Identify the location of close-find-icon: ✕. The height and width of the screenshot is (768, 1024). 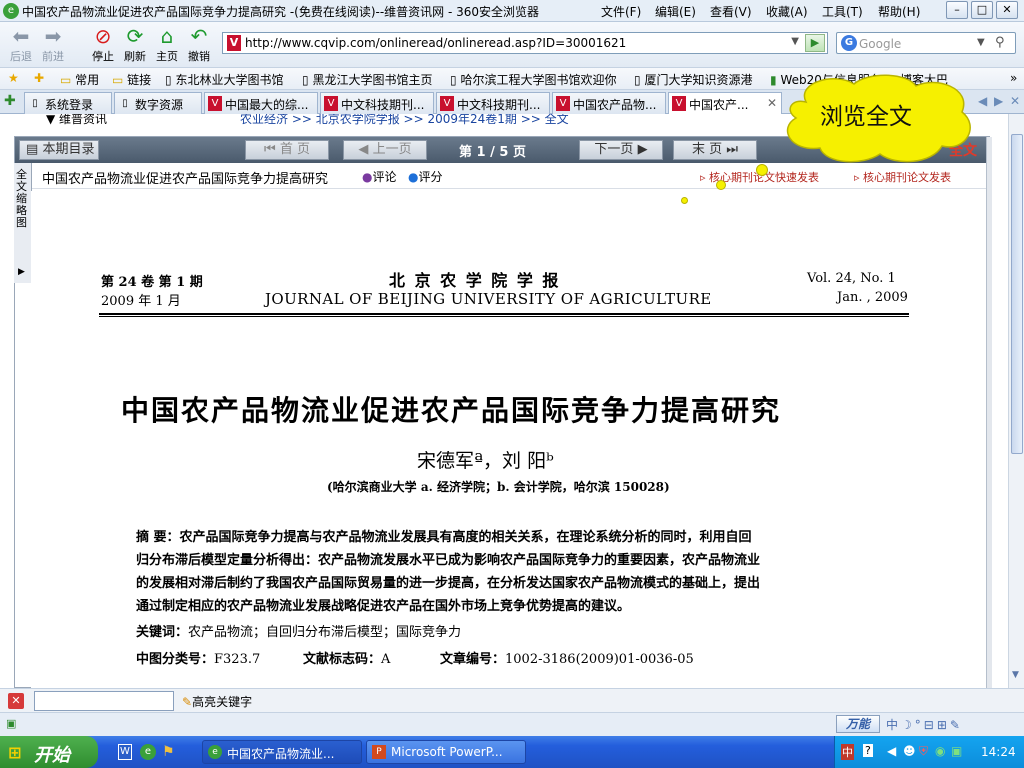
(16, 701).